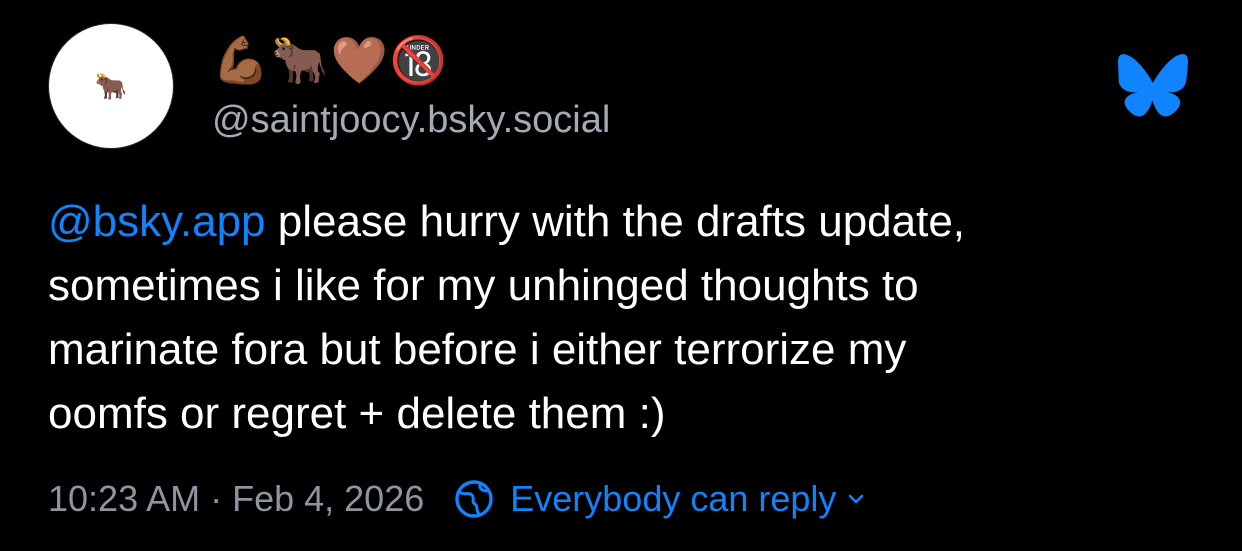 The width and height of the screenshot is (1242, 551). I want to click on reply-setting-button: Everybody can reply, so click(660, 499).